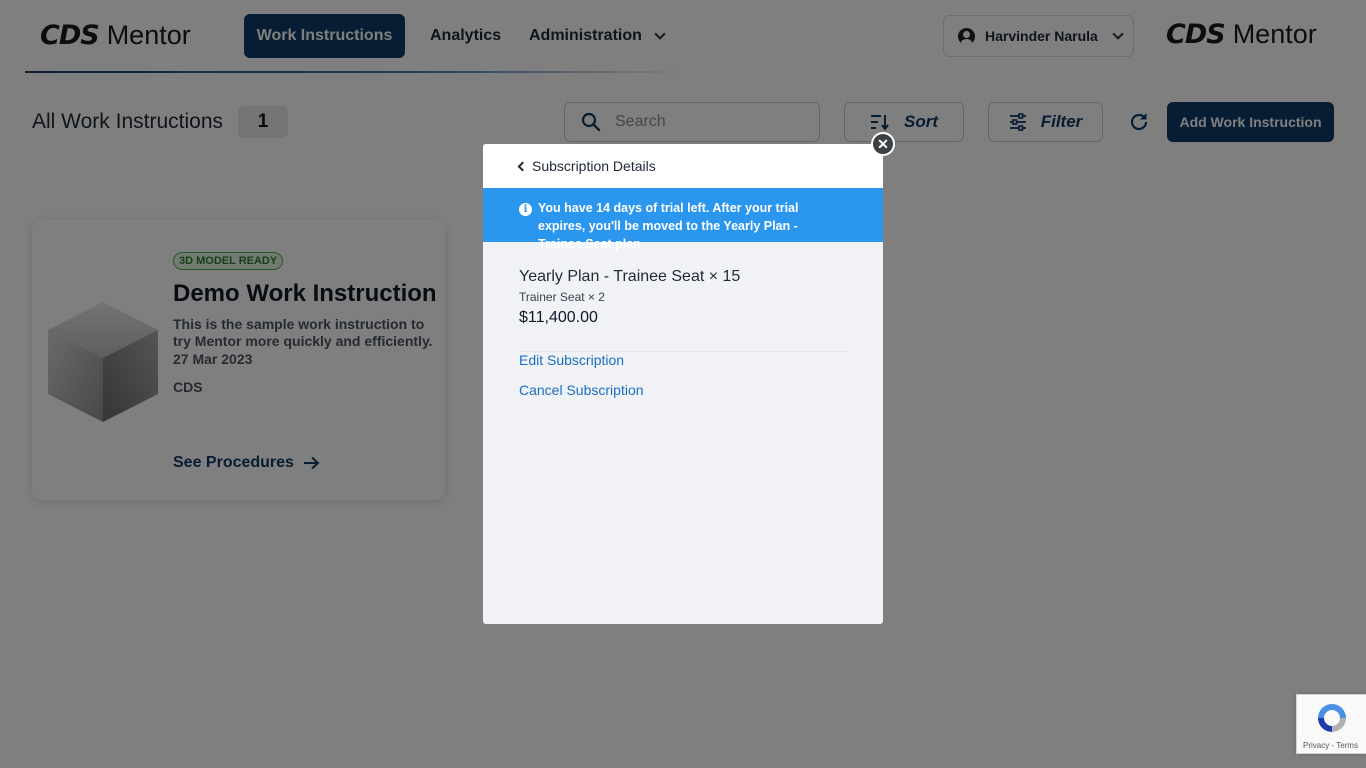 The height and width of the screenshot is (768, 1366). What do you see at coordinates (630, 276) in the screenshot?
I see `plan-name: Yearly Plan - Trainee Seat × 15` at bounding box center [630, 276].